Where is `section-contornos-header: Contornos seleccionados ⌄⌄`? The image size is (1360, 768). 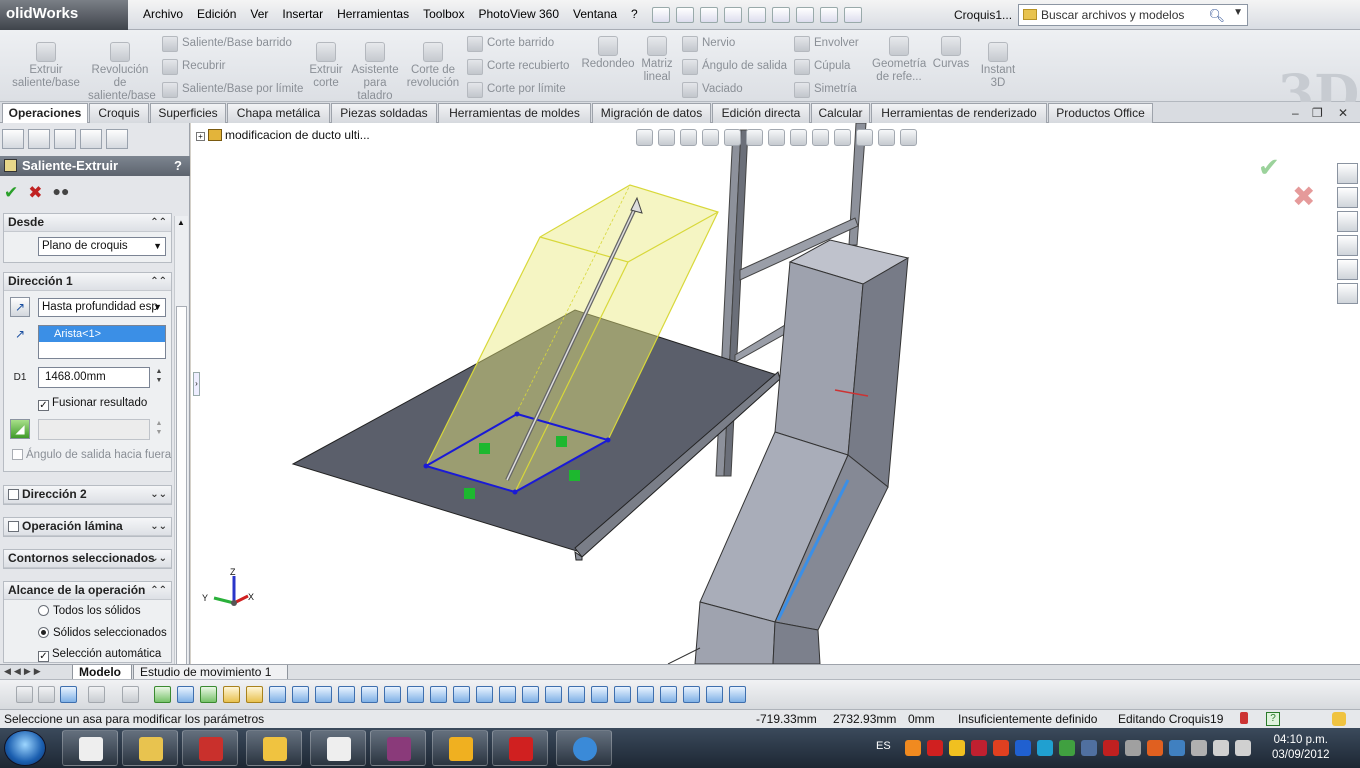 section-contornos-header: Contornos seleccionados ⌄⌄ is located at coordinates (87, 559).